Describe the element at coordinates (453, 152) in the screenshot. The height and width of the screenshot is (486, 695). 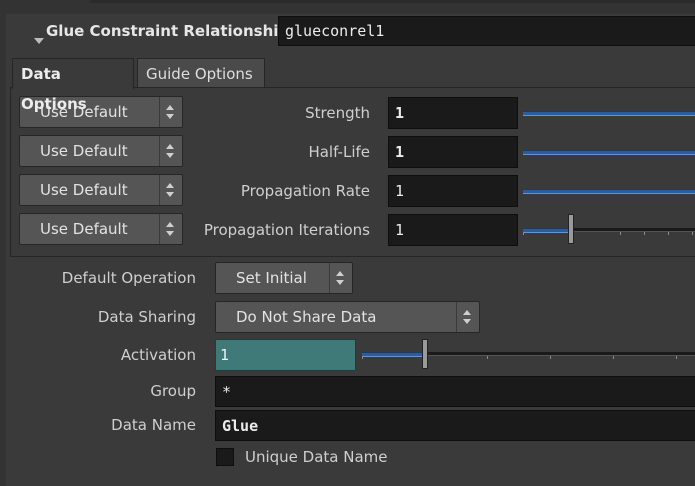
I see `half-life-field: 1` at that location.